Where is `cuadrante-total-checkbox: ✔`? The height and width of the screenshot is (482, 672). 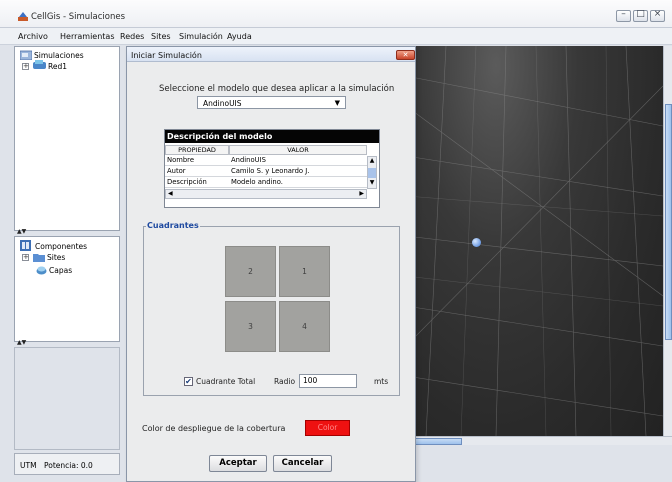
cuadrante-total-checkbox: ✔ is located at coordinates (188, 381).